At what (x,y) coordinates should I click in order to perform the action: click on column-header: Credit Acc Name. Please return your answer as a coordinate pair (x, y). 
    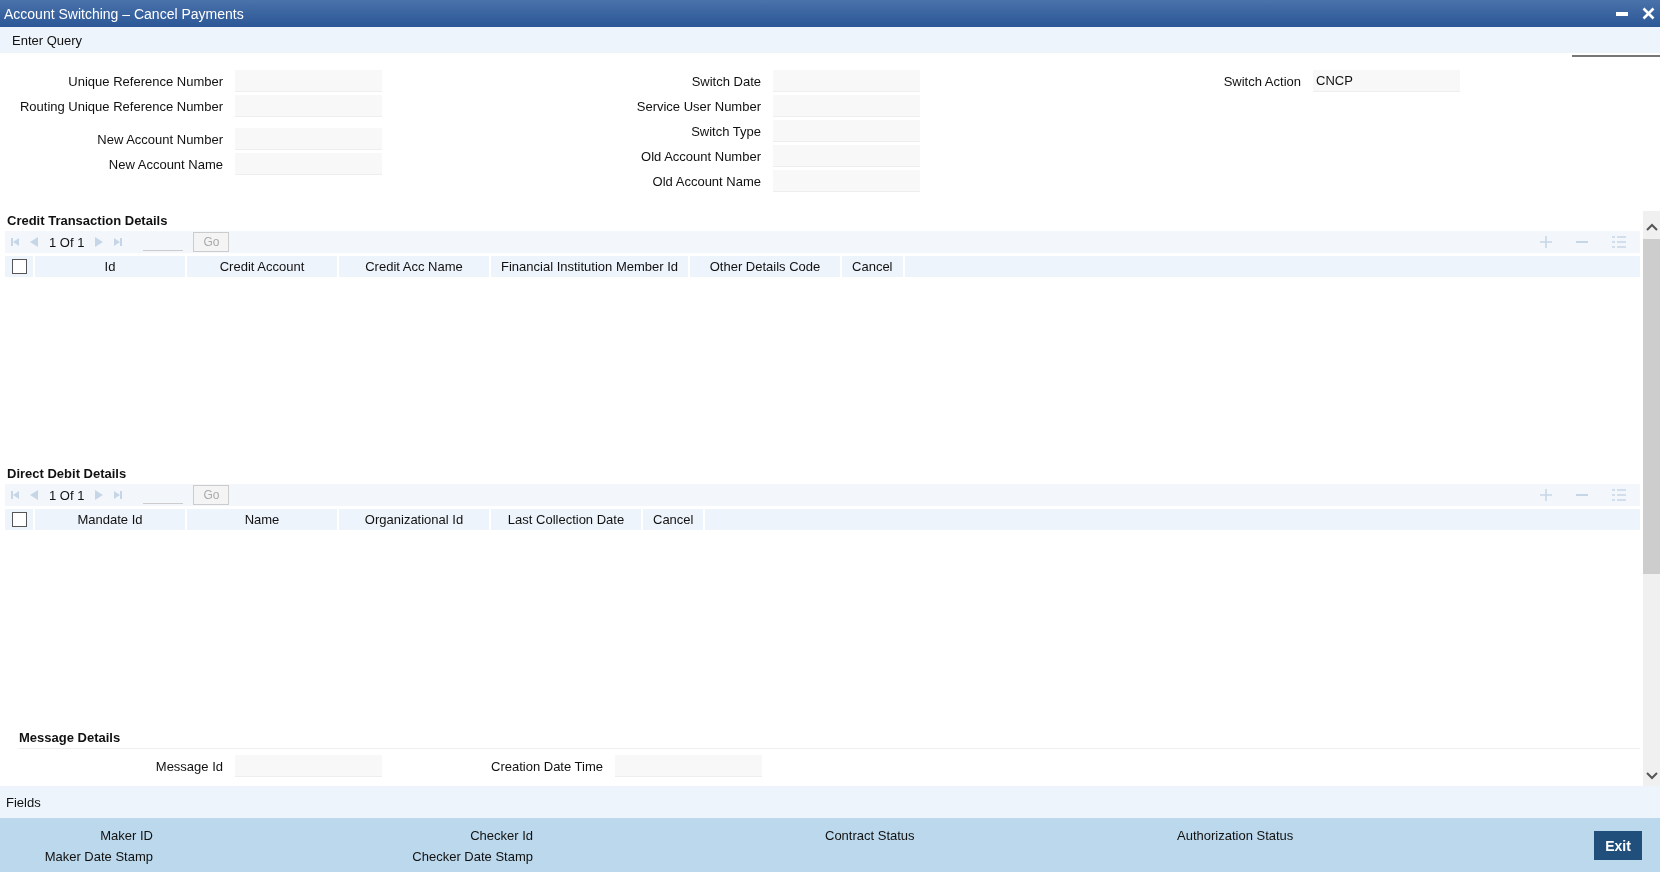
    Looking at the image, I should click on (413, 266).